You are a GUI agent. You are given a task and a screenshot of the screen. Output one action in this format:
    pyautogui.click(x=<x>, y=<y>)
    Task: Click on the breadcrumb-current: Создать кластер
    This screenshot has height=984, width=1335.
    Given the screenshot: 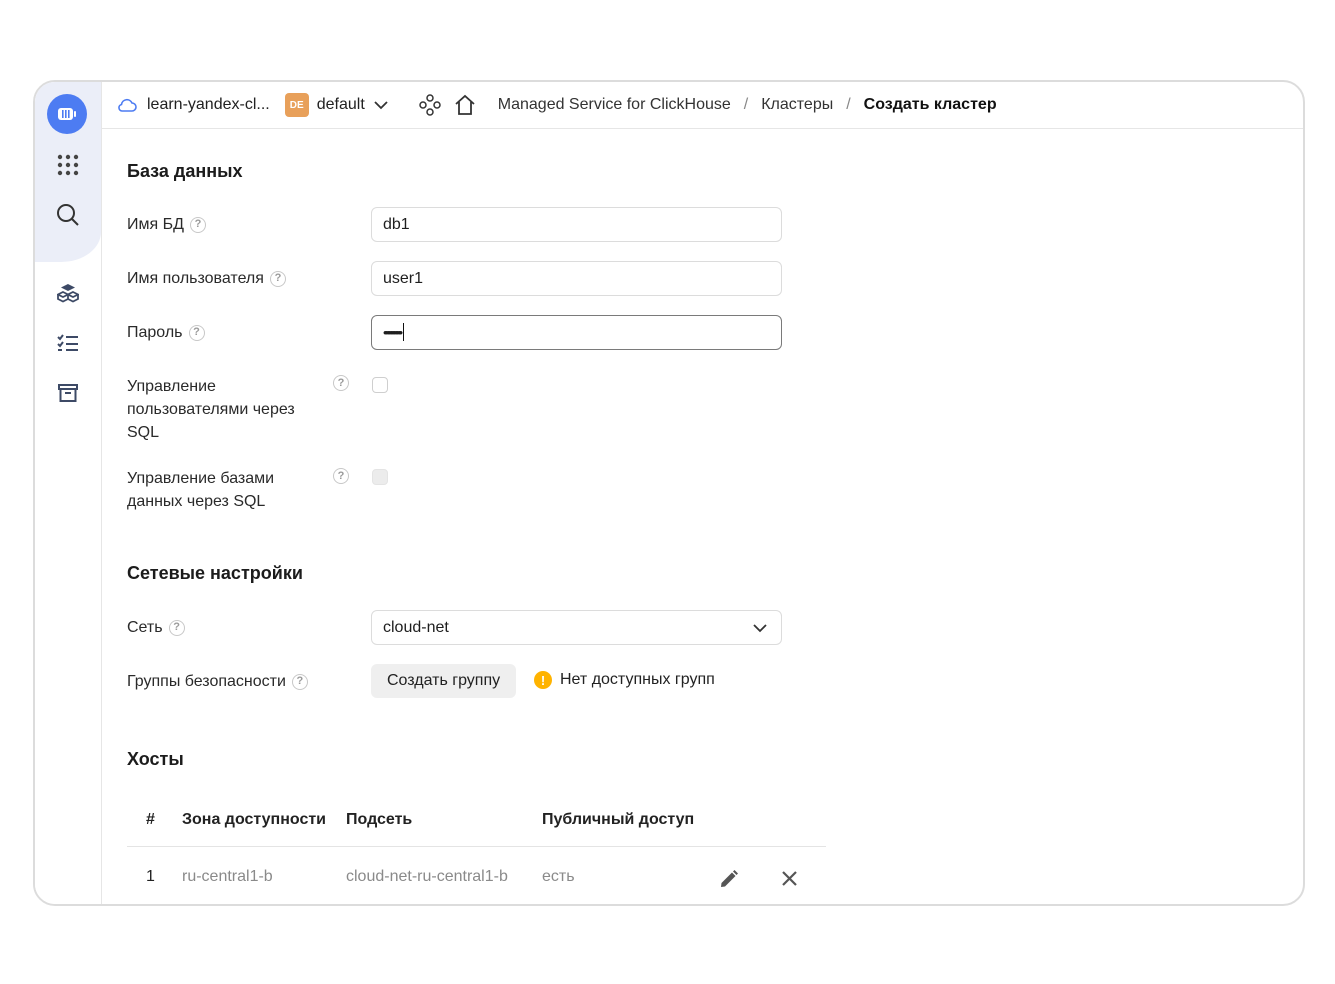 What is the action you would take?
    pyautogui.click(x=930, y=104)
    